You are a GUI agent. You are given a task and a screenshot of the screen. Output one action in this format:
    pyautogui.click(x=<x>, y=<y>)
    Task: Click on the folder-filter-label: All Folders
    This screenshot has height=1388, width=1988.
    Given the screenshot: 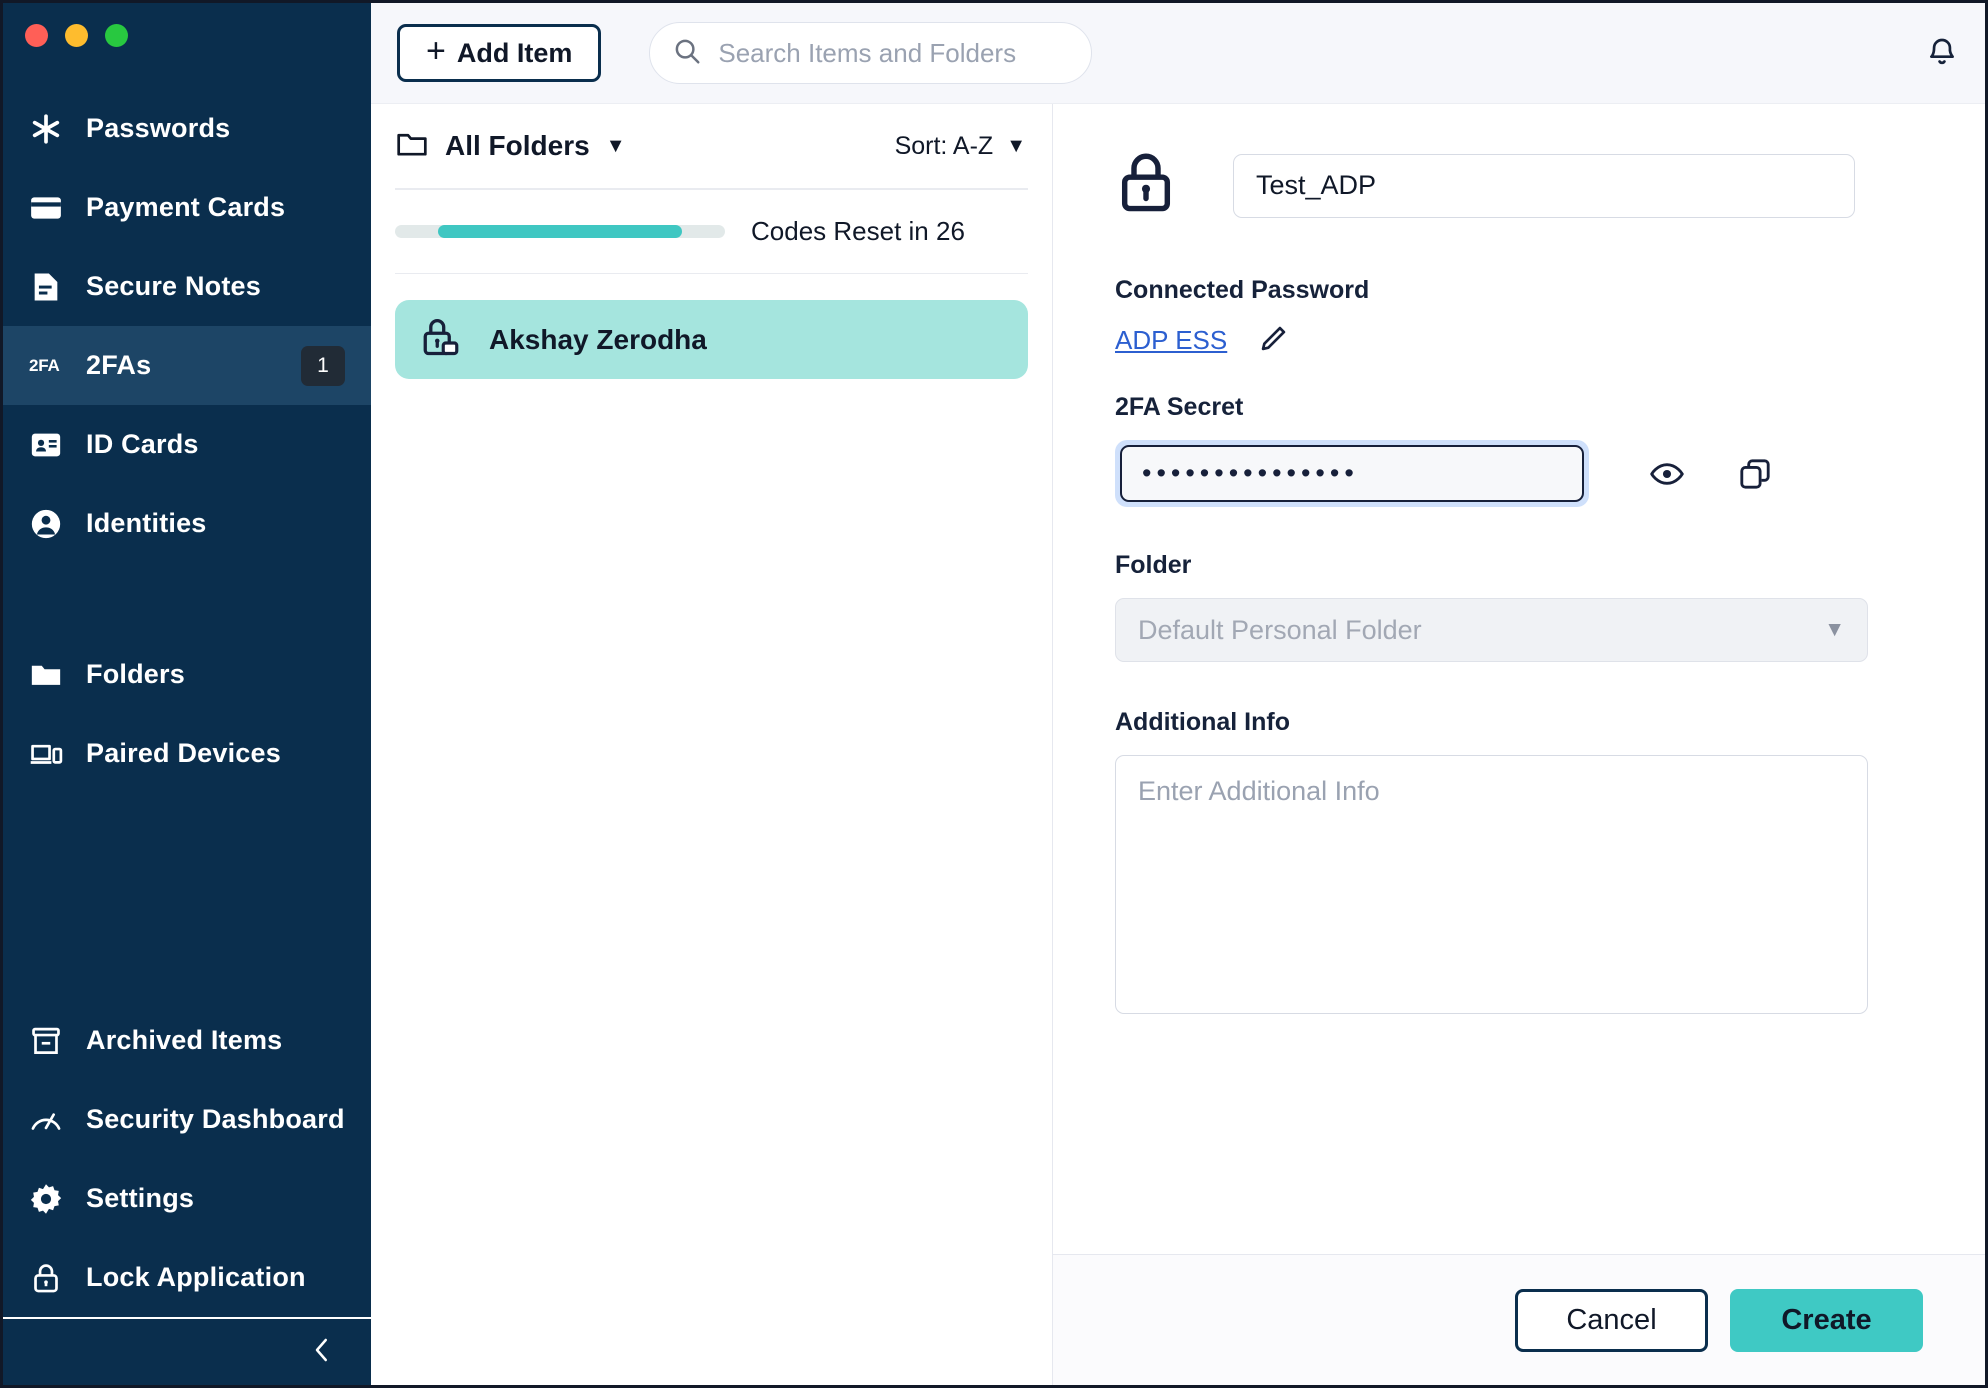 What is the action you would take?
    pyautogui.click(x=517, y=145)
    